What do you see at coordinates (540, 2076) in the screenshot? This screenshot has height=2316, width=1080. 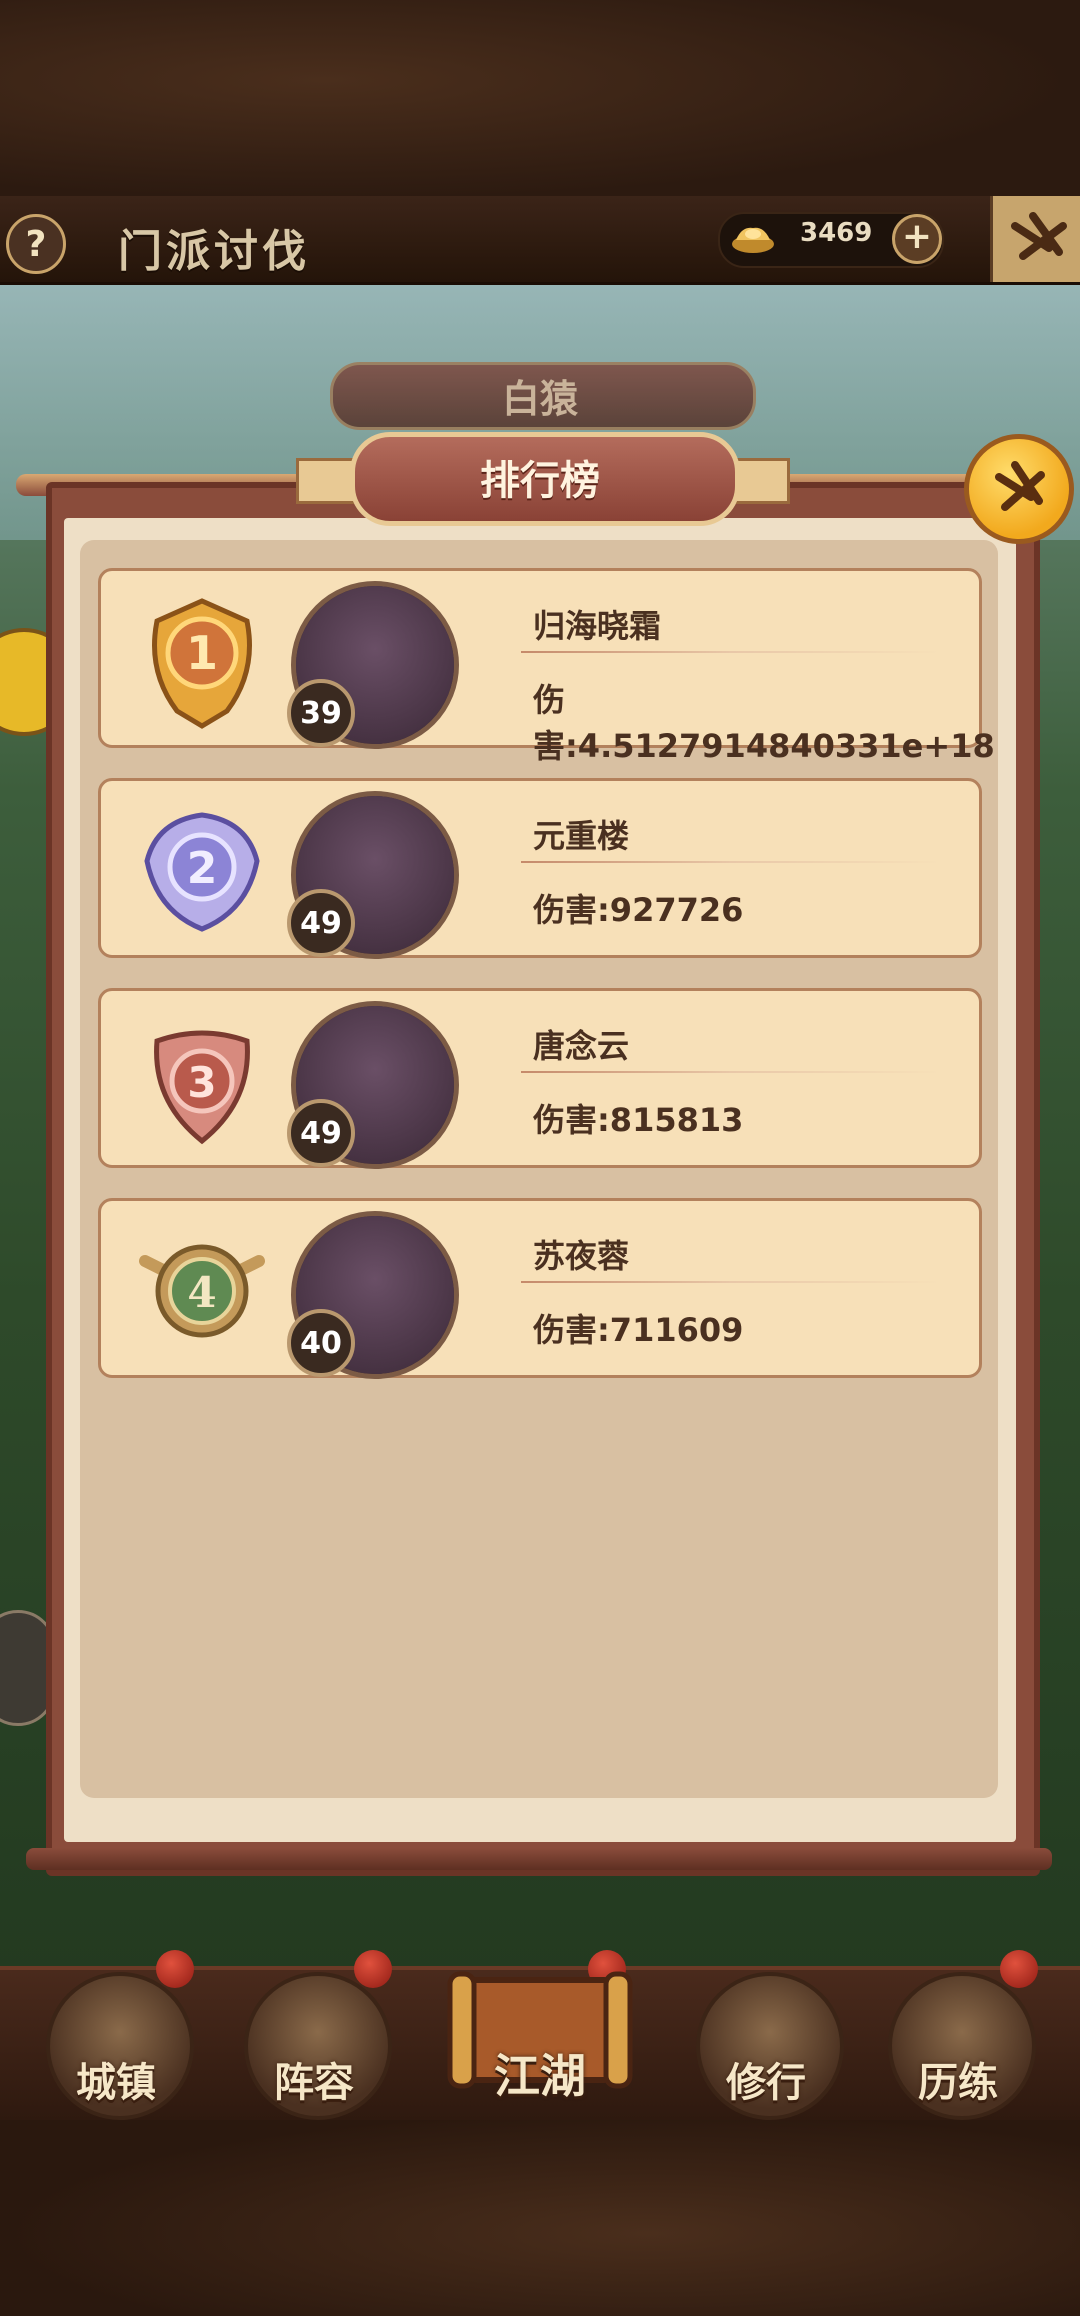 I see `nav-jianghu-label: 江湖` at bounding box center [540, 2076].